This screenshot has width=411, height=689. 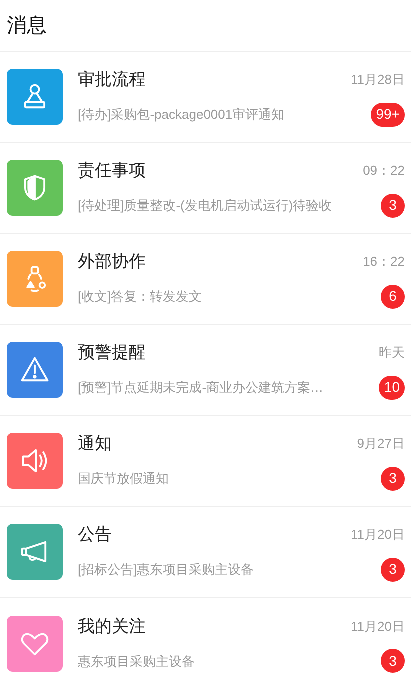 What do you see at coordinates (181, 115) in the screenshot?
I see `item-preview: [待办]采购包-package0001审评通知` at bounding box center [181, 115].